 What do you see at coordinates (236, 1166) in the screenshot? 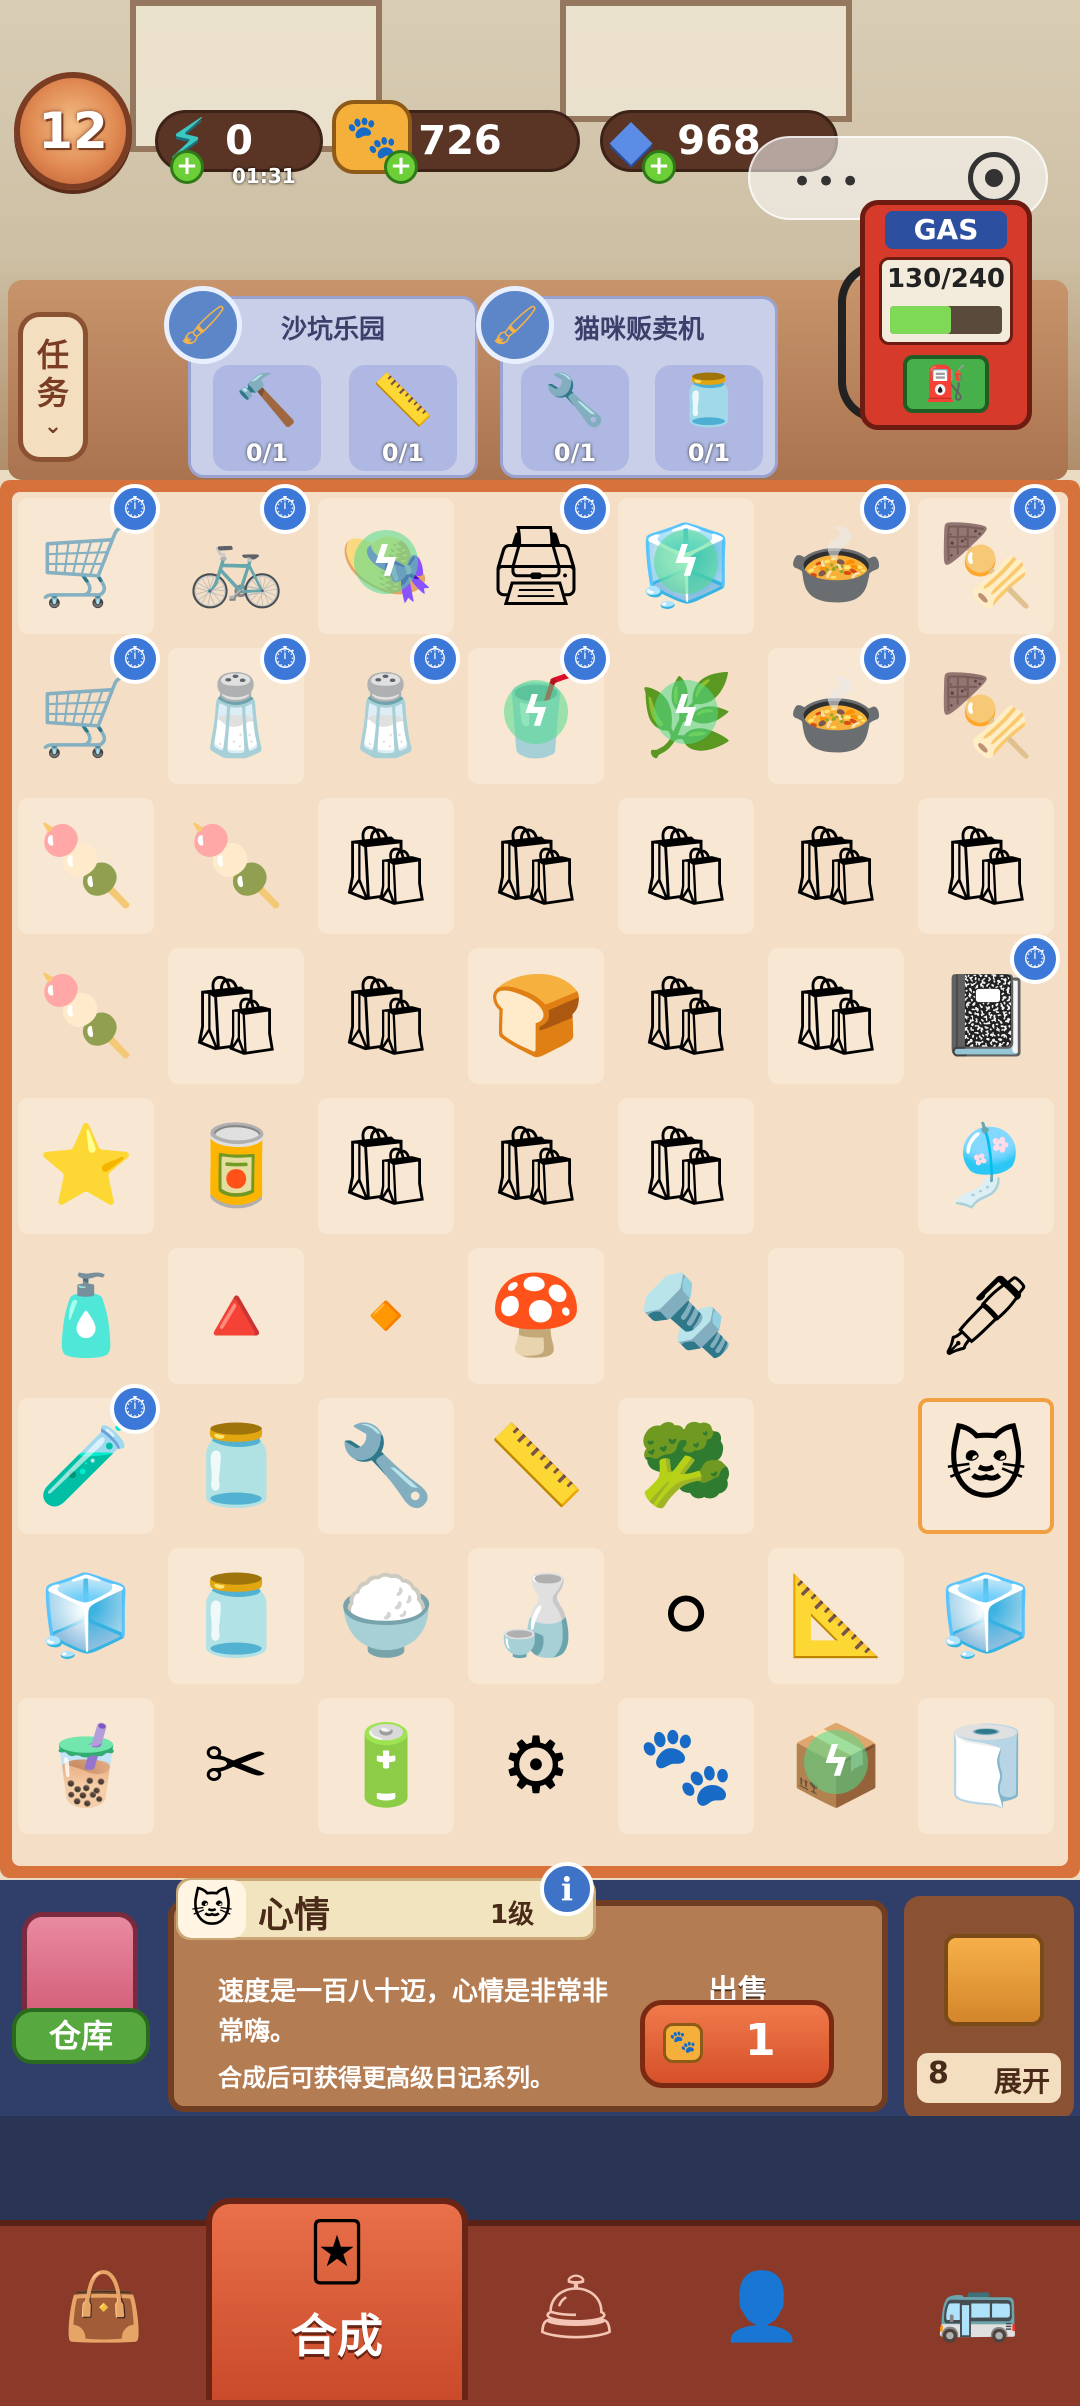
I see `board-cell: 🥫` at bounding box center [236, 1166].